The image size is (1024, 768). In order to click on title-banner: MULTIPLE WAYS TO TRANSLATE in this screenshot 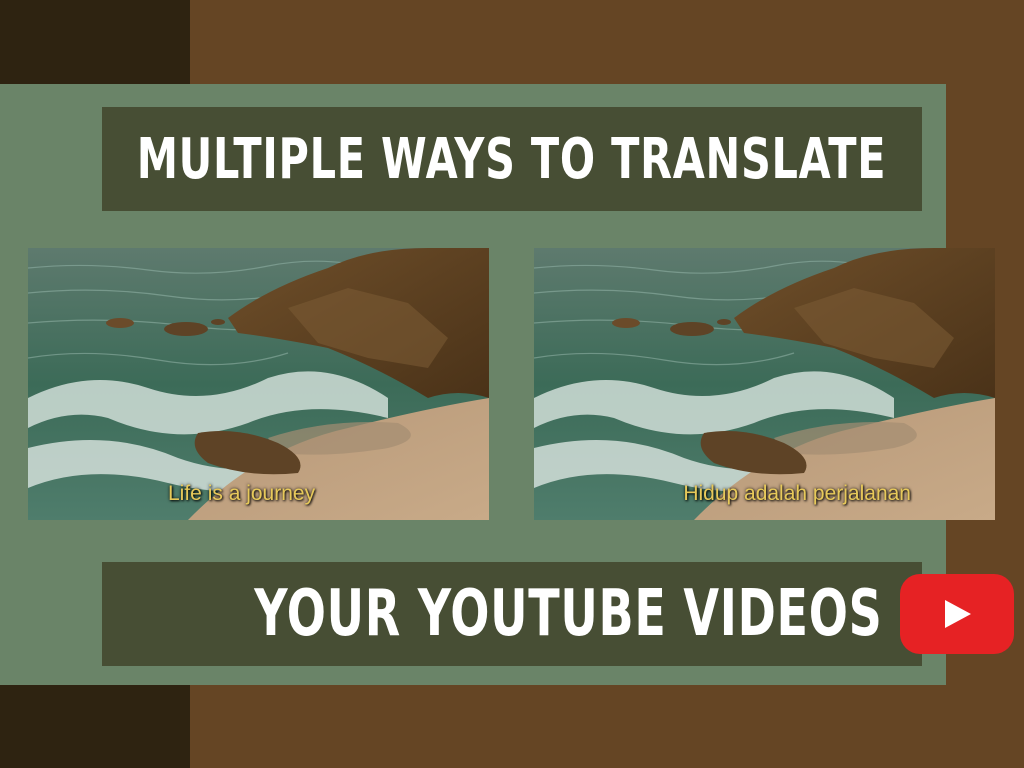, I will do `click(512, 159)`.